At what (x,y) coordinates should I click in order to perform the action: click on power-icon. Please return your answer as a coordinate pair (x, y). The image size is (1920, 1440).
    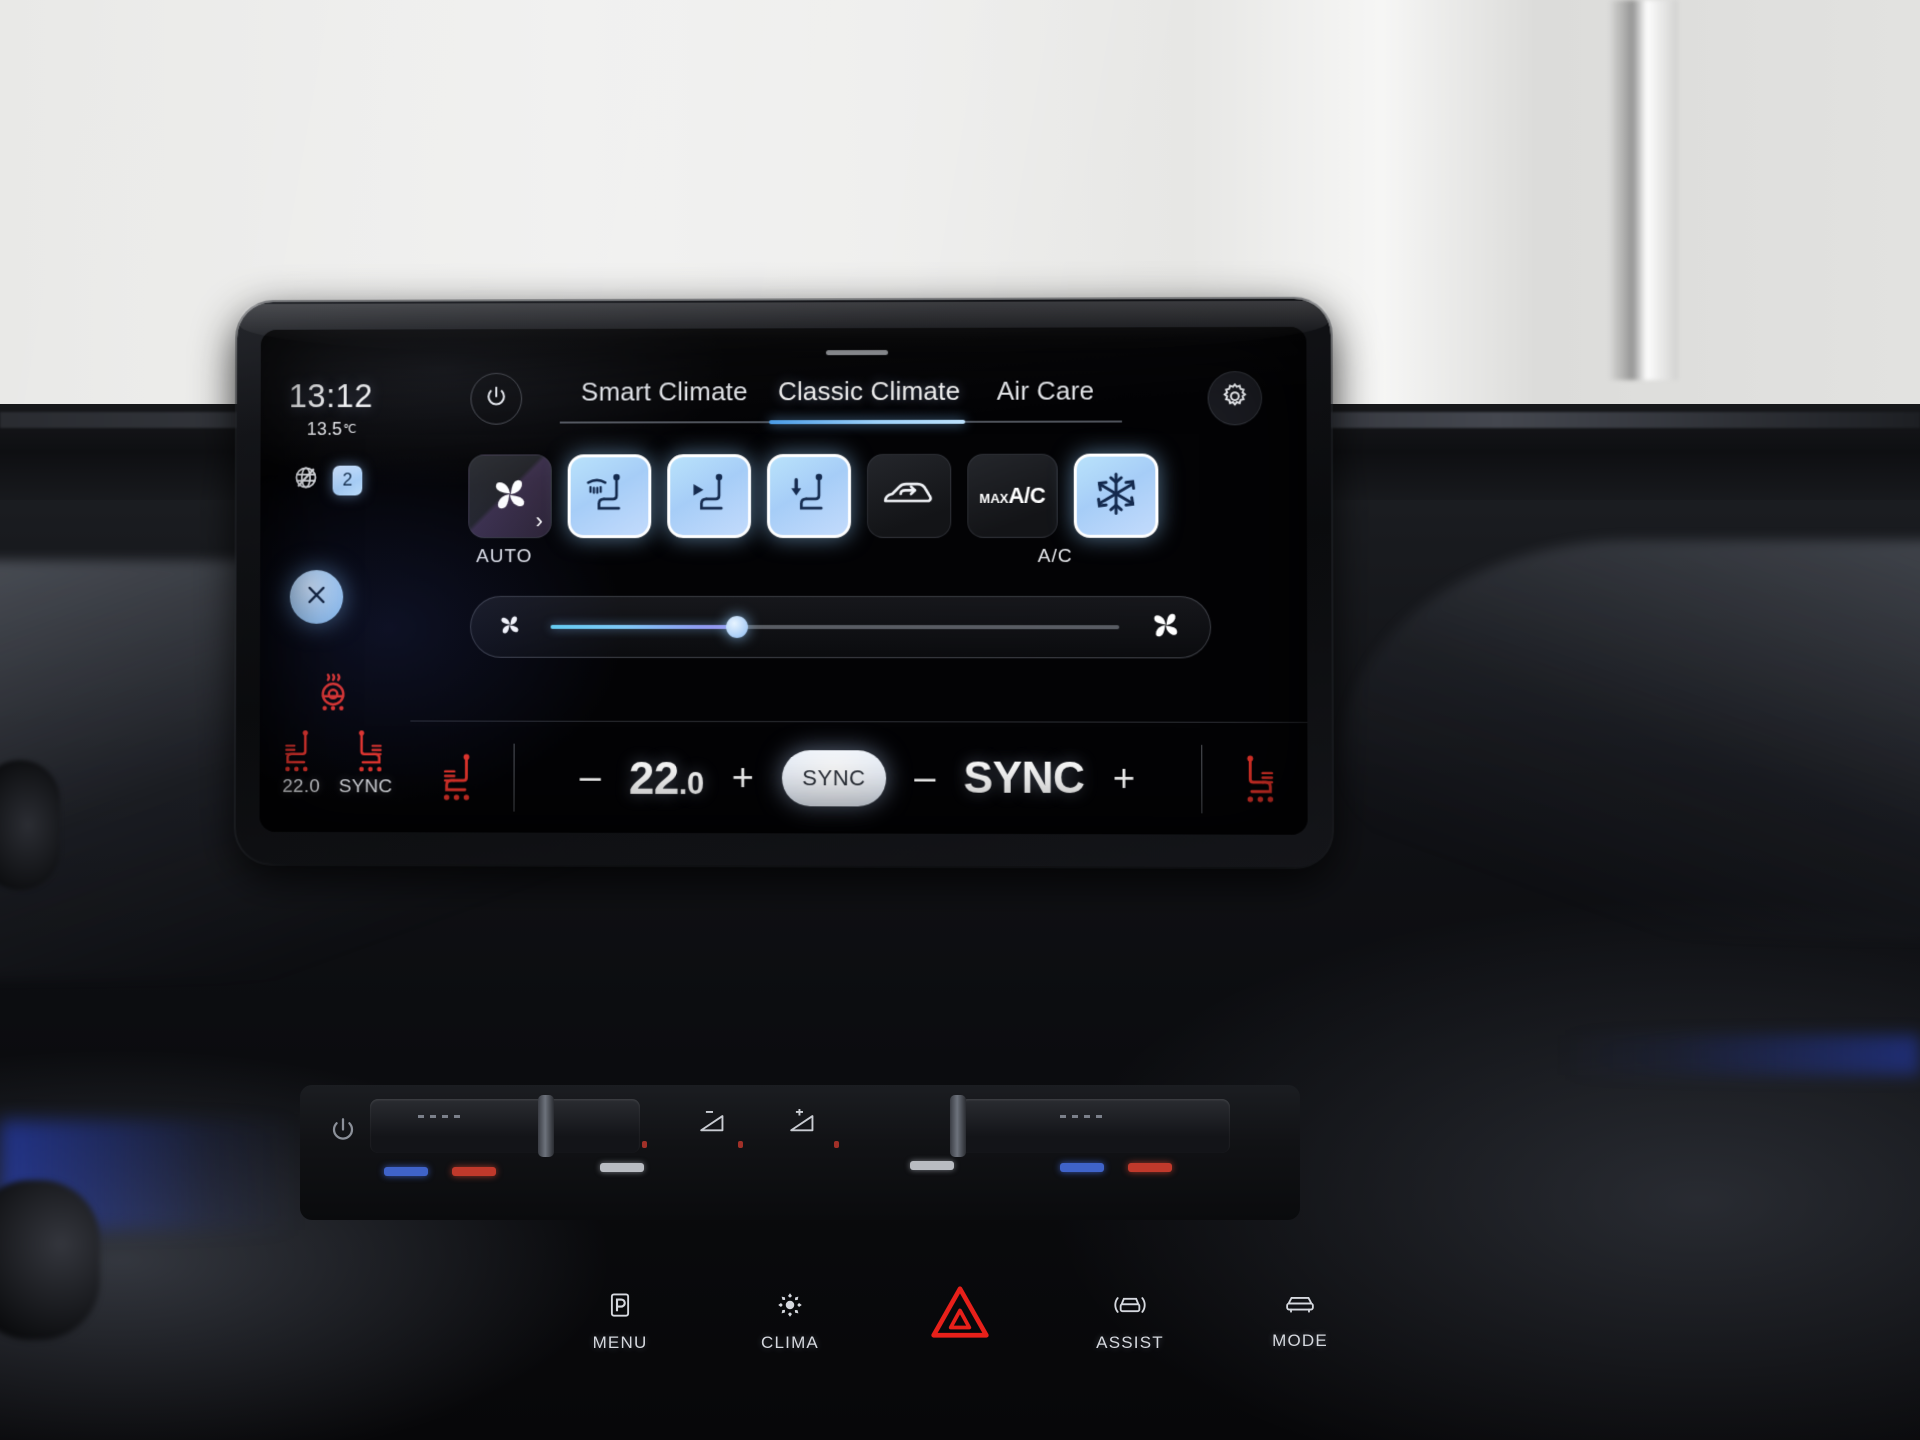
    Looking at the image, I should click on (496, 398).